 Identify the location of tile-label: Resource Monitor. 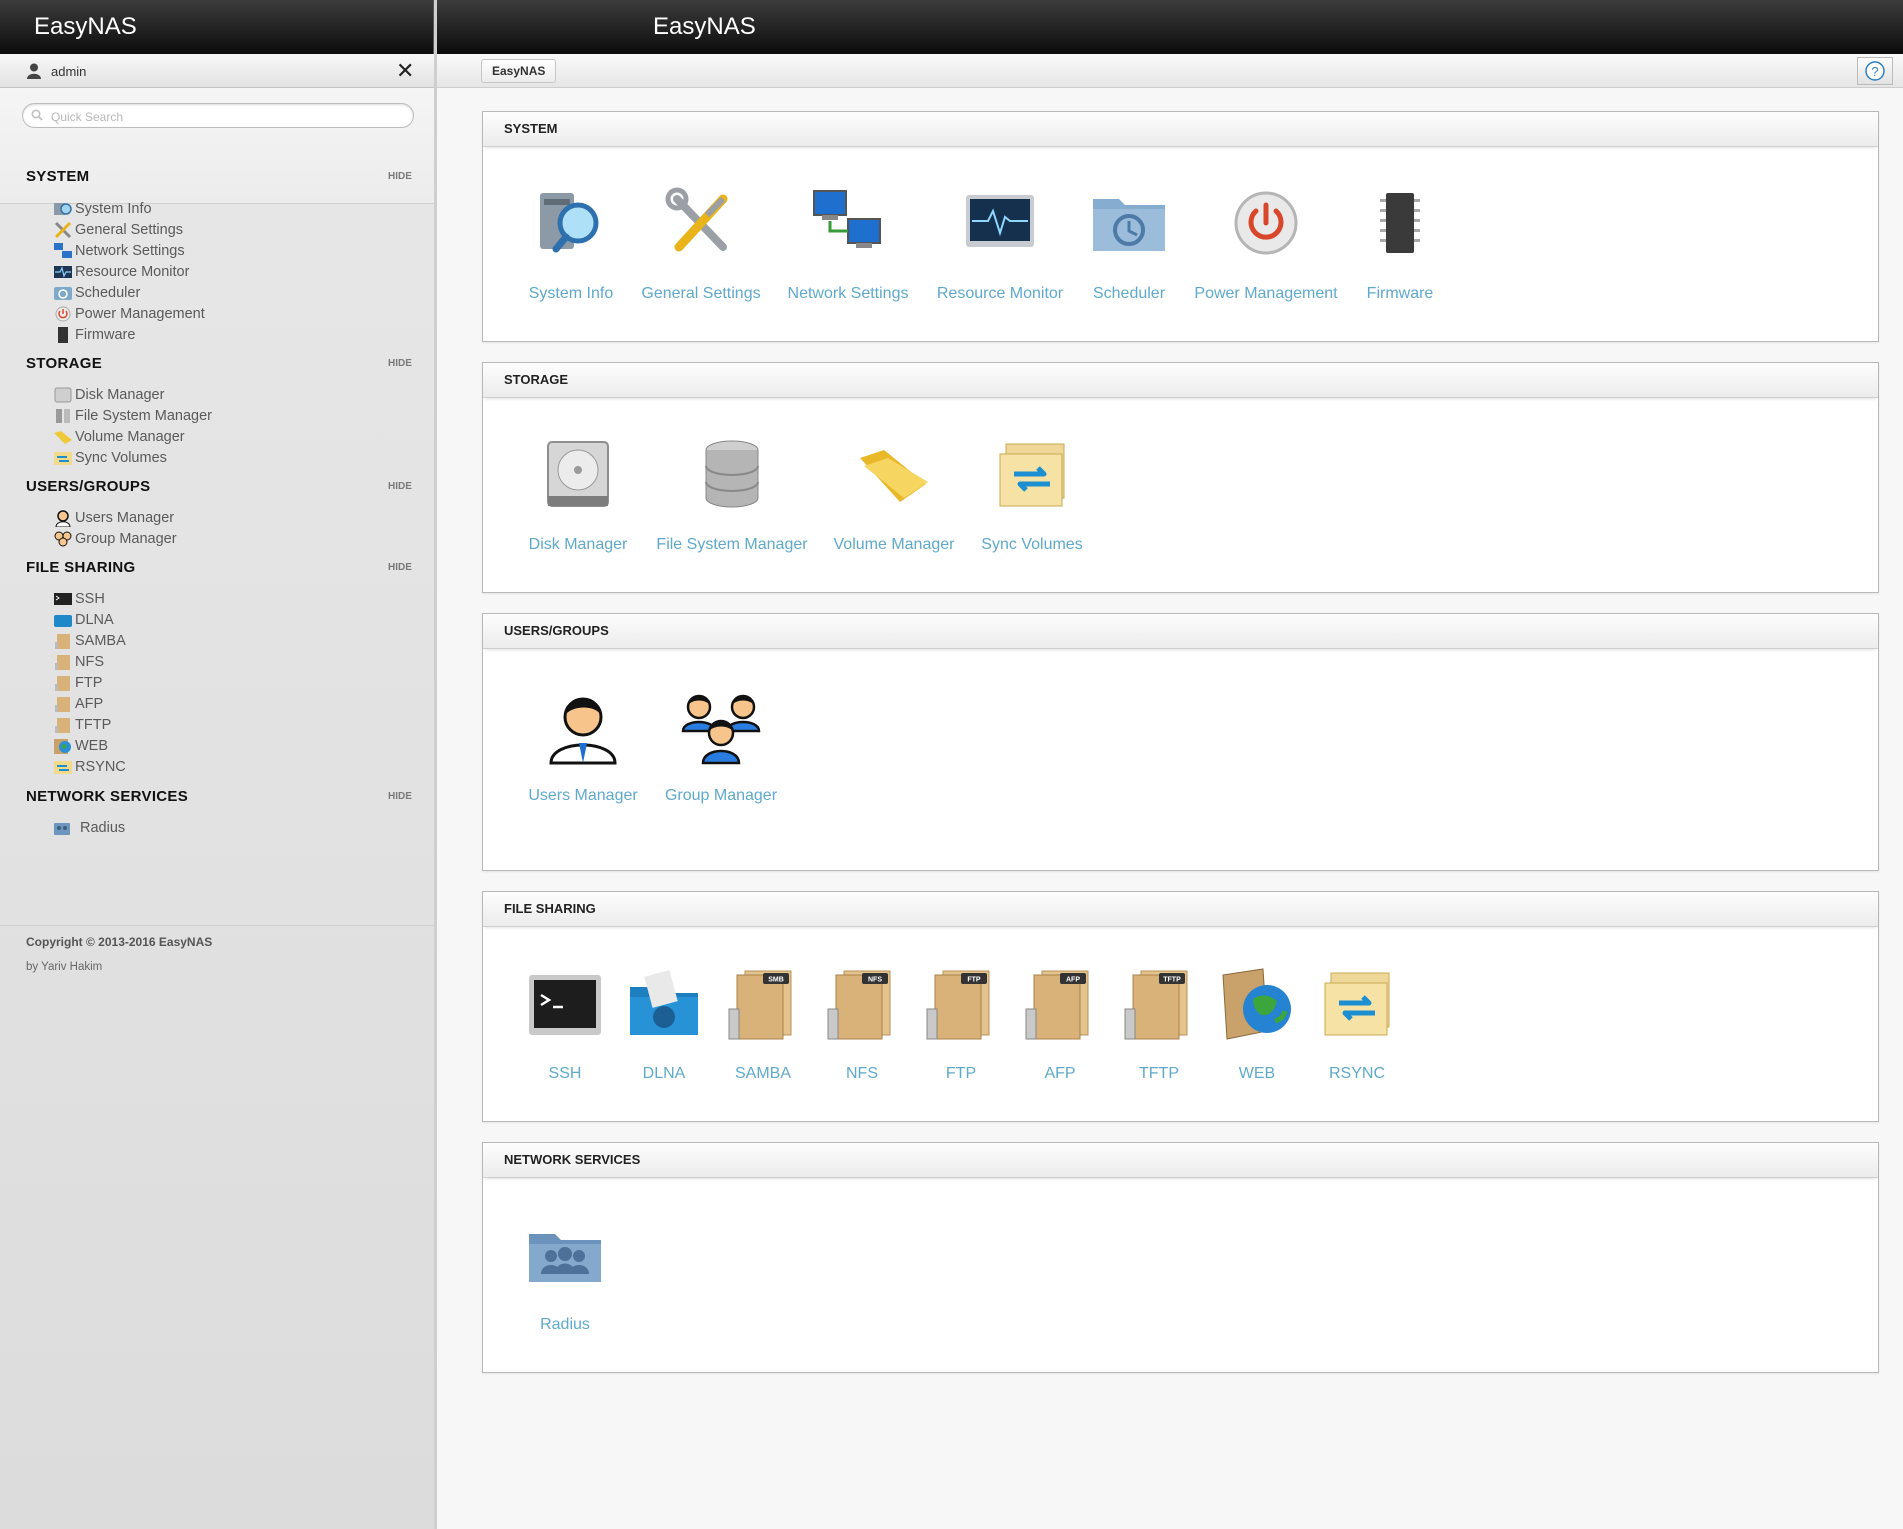
(1000, 293).